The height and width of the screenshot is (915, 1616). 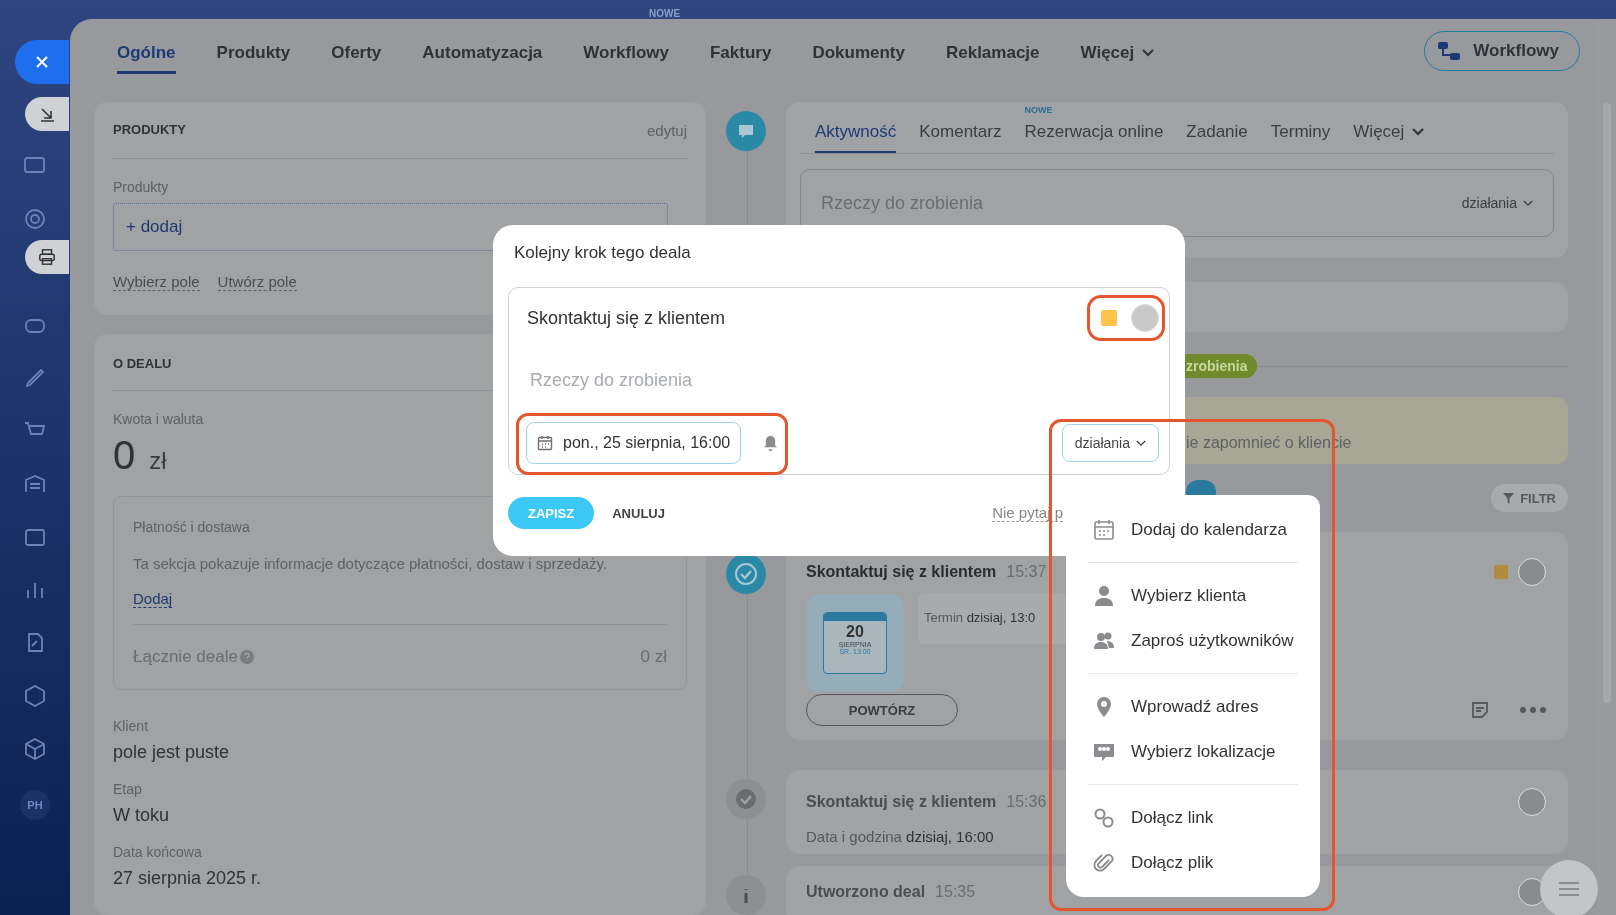 I want to click on arrow-down-right-icon, so click(x=47, y=114).